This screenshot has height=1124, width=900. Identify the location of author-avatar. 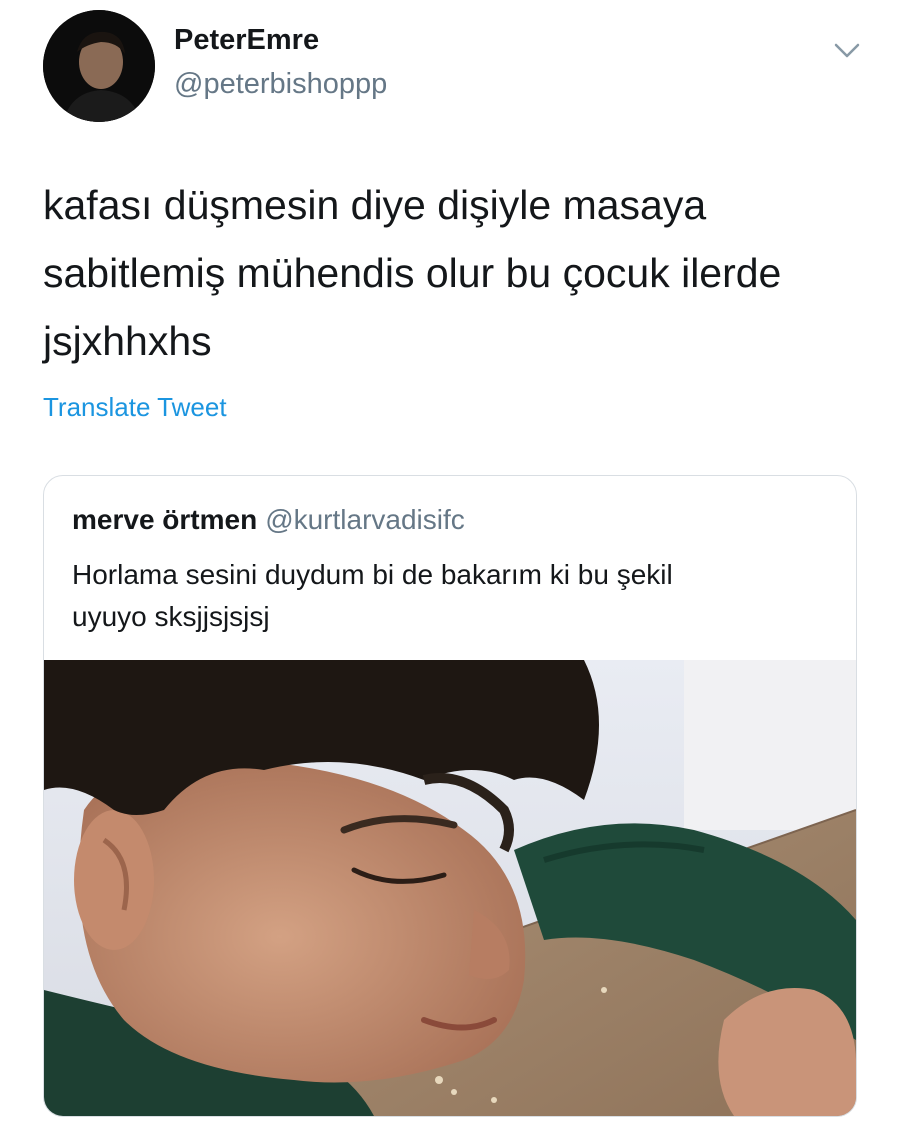
(99, 66).